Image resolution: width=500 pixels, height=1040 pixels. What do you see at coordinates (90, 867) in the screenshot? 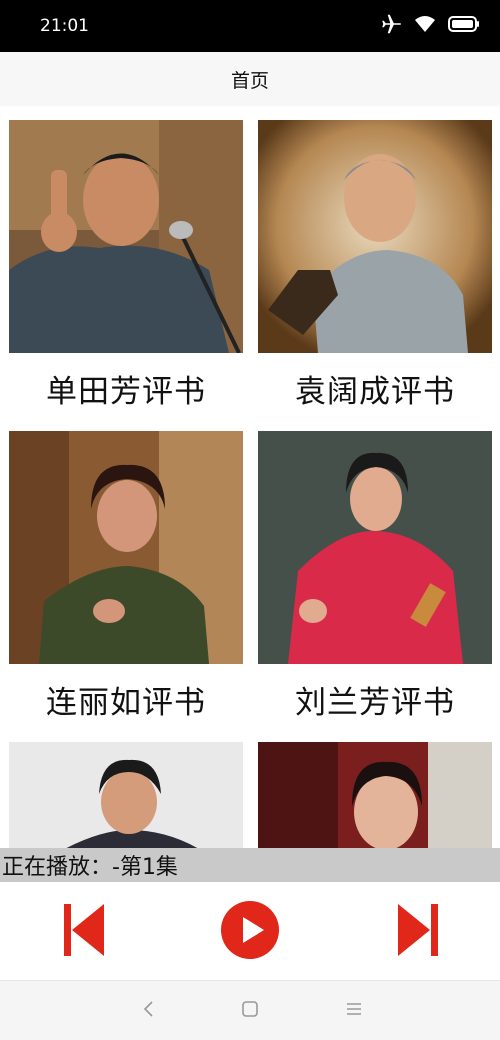
I see `now-playing-text: 正在播放：-第1集` at bounding box center [90, 867].